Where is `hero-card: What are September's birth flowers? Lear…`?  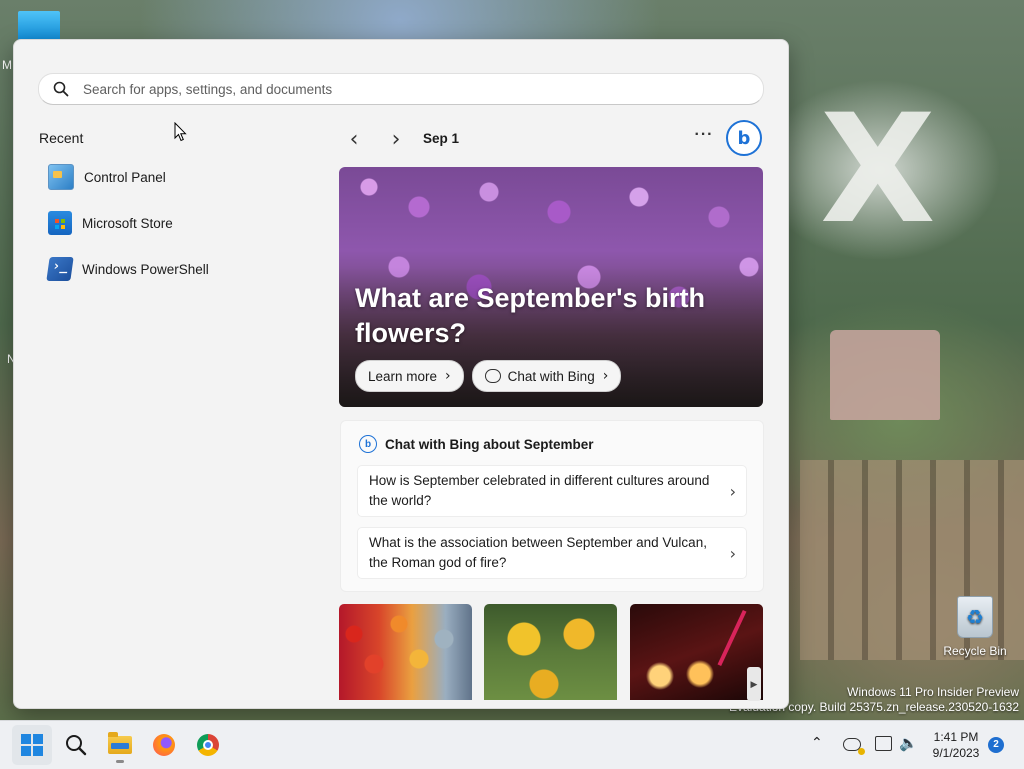
hero-card: What are September's birth flowers? Lear… is located at coordinates (551, 287).